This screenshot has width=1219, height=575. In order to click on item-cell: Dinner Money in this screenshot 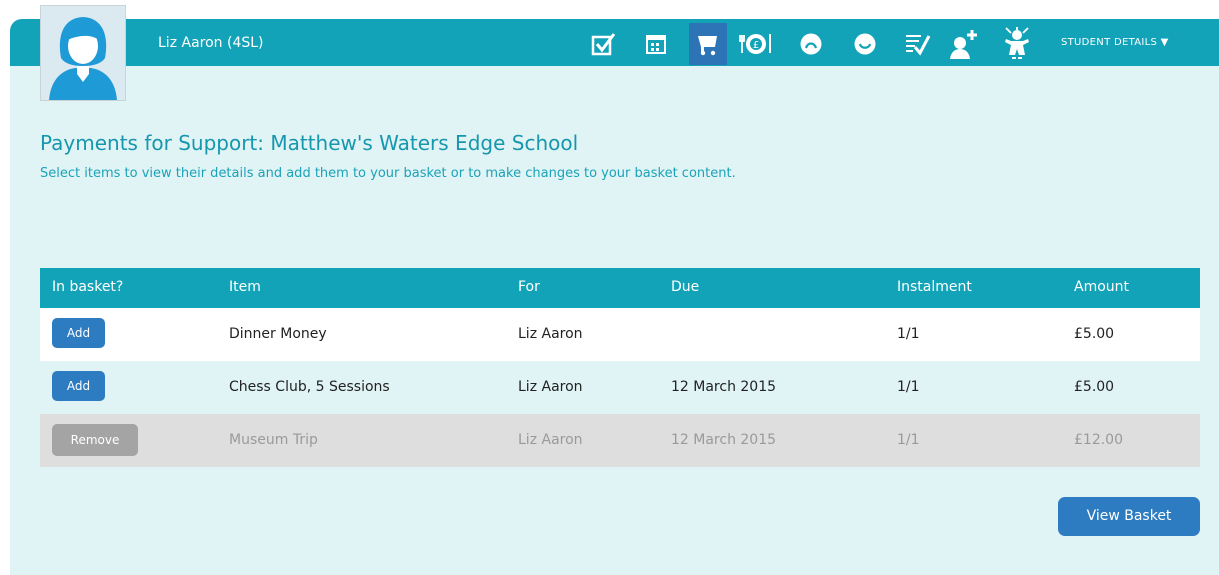, I will do `click(278, 334)`.